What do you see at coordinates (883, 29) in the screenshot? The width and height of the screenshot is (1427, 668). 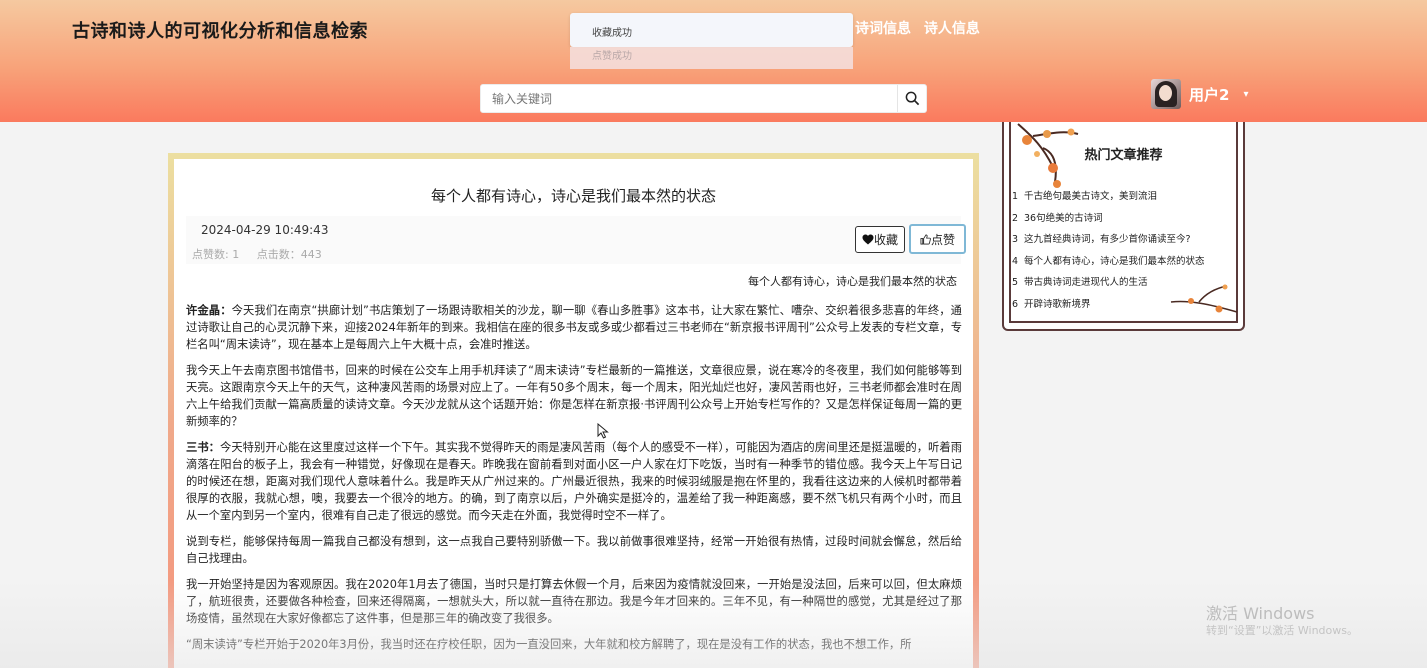 I see `nav-poem-info: 诗词信息` at bounding box center [883, 29].